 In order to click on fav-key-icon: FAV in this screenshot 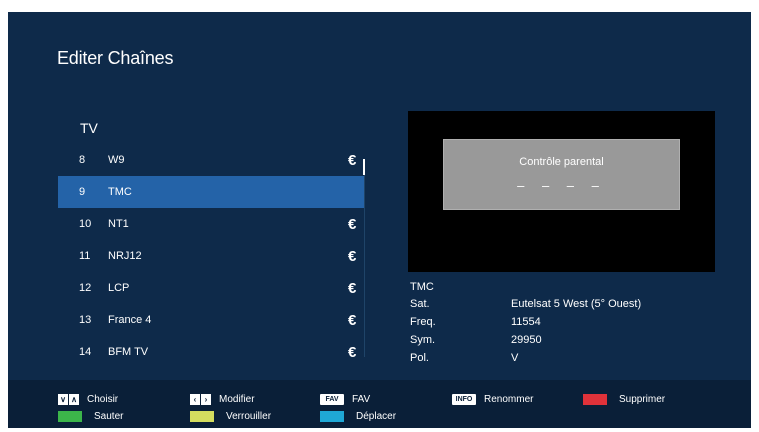, I will do `click(332, 399)`.